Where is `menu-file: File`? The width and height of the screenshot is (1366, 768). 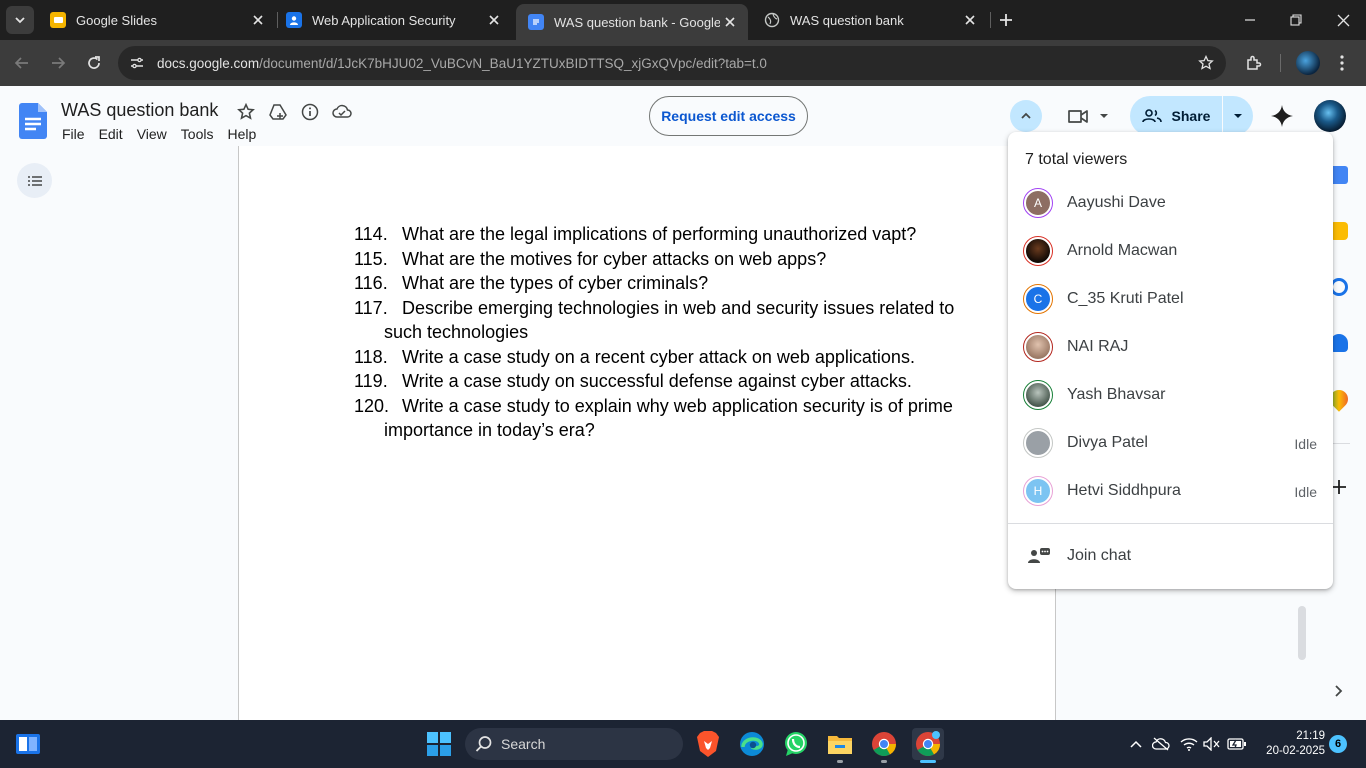
menu-file: File is located at coordinates (73, 134).